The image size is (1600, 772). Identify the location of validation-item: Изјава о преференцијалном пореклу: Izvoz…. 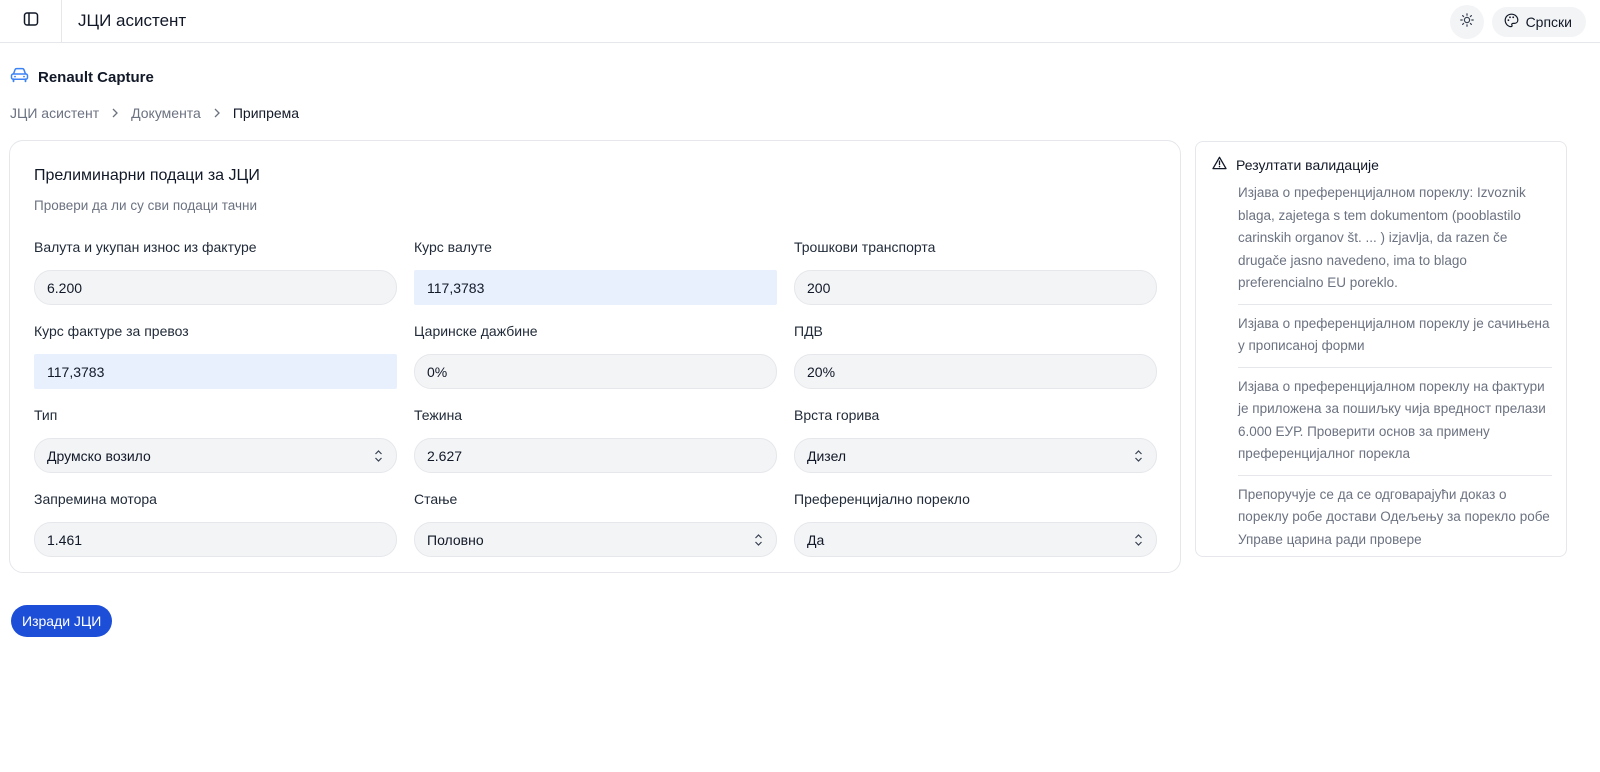
(1395, 243).